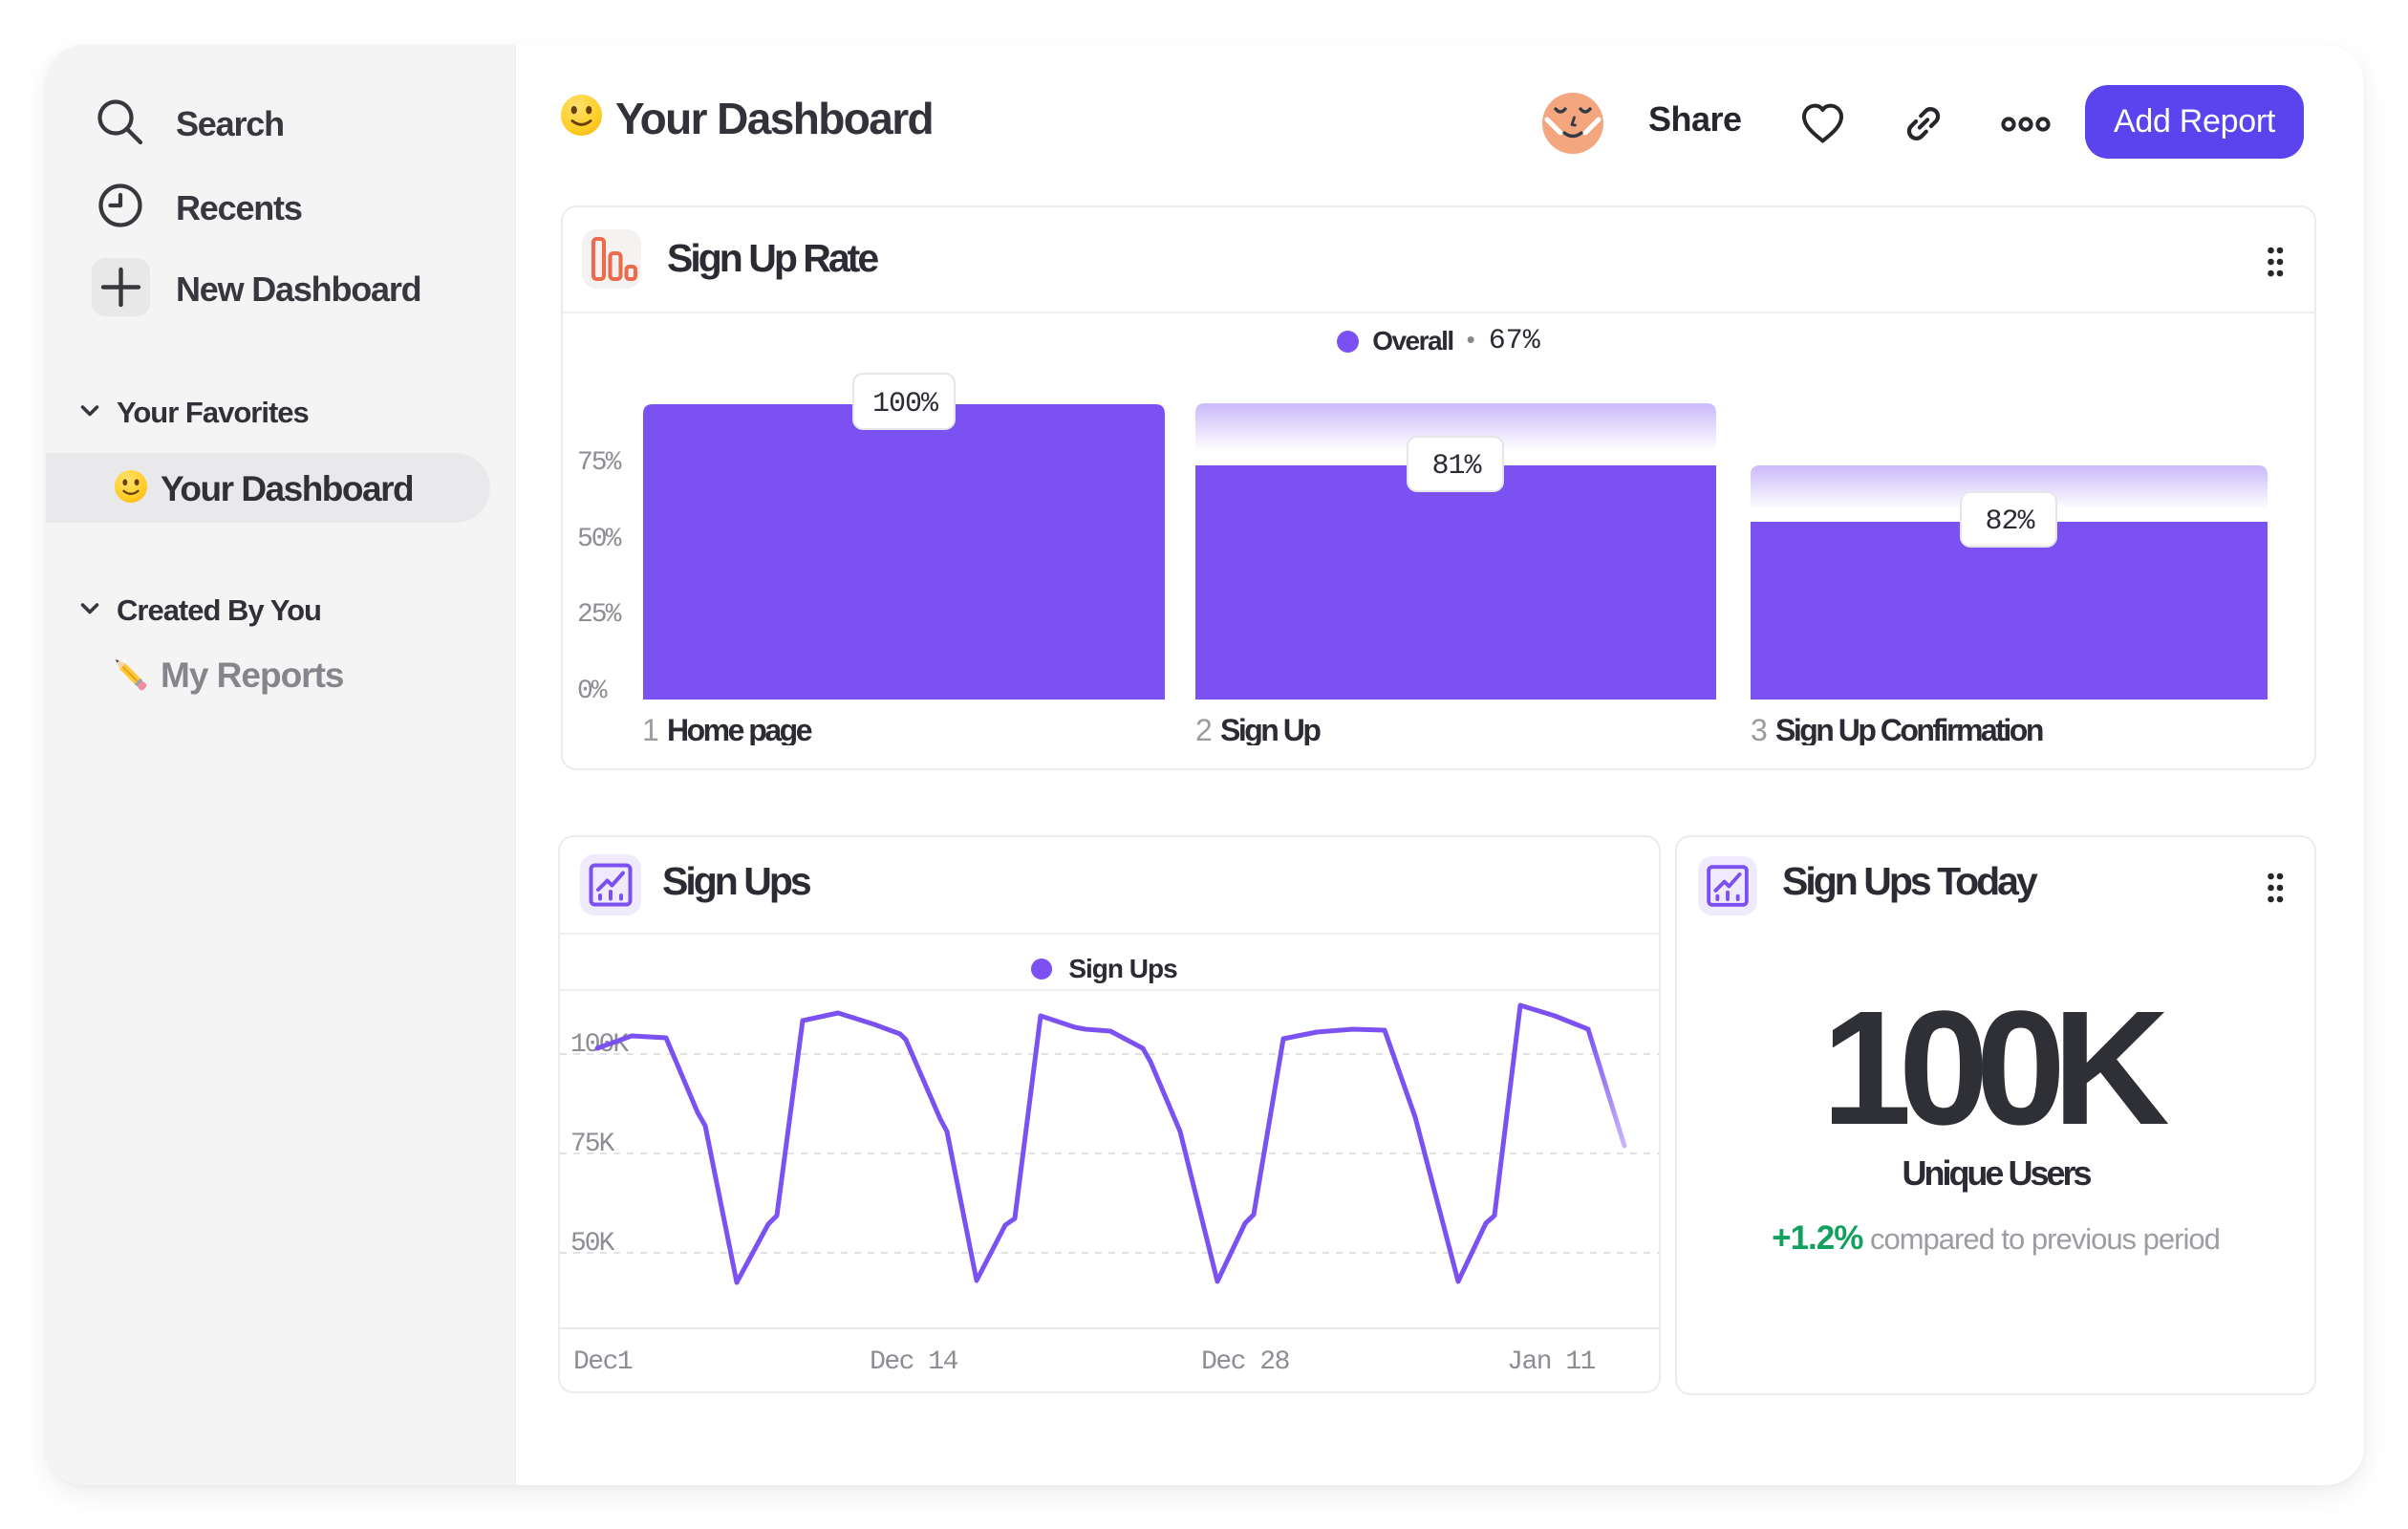 The image size is (2408, 1529). Describe the element at coordinates (1457, 466) in the screenshot. I see `svg-text: 81%` at that location.